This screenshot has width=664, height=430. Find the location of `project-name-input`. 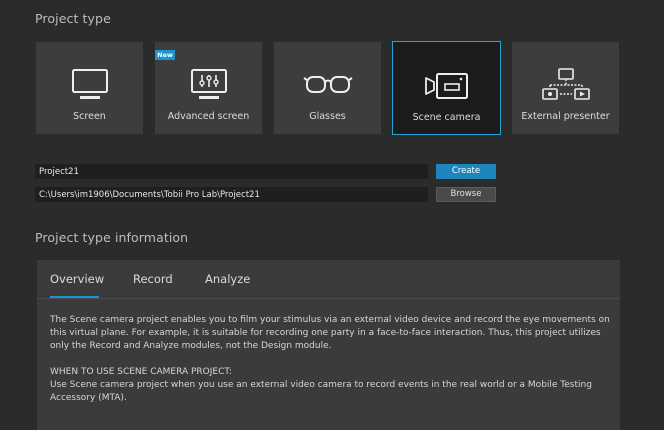

project-name-input is located at coordinates (231, 171).